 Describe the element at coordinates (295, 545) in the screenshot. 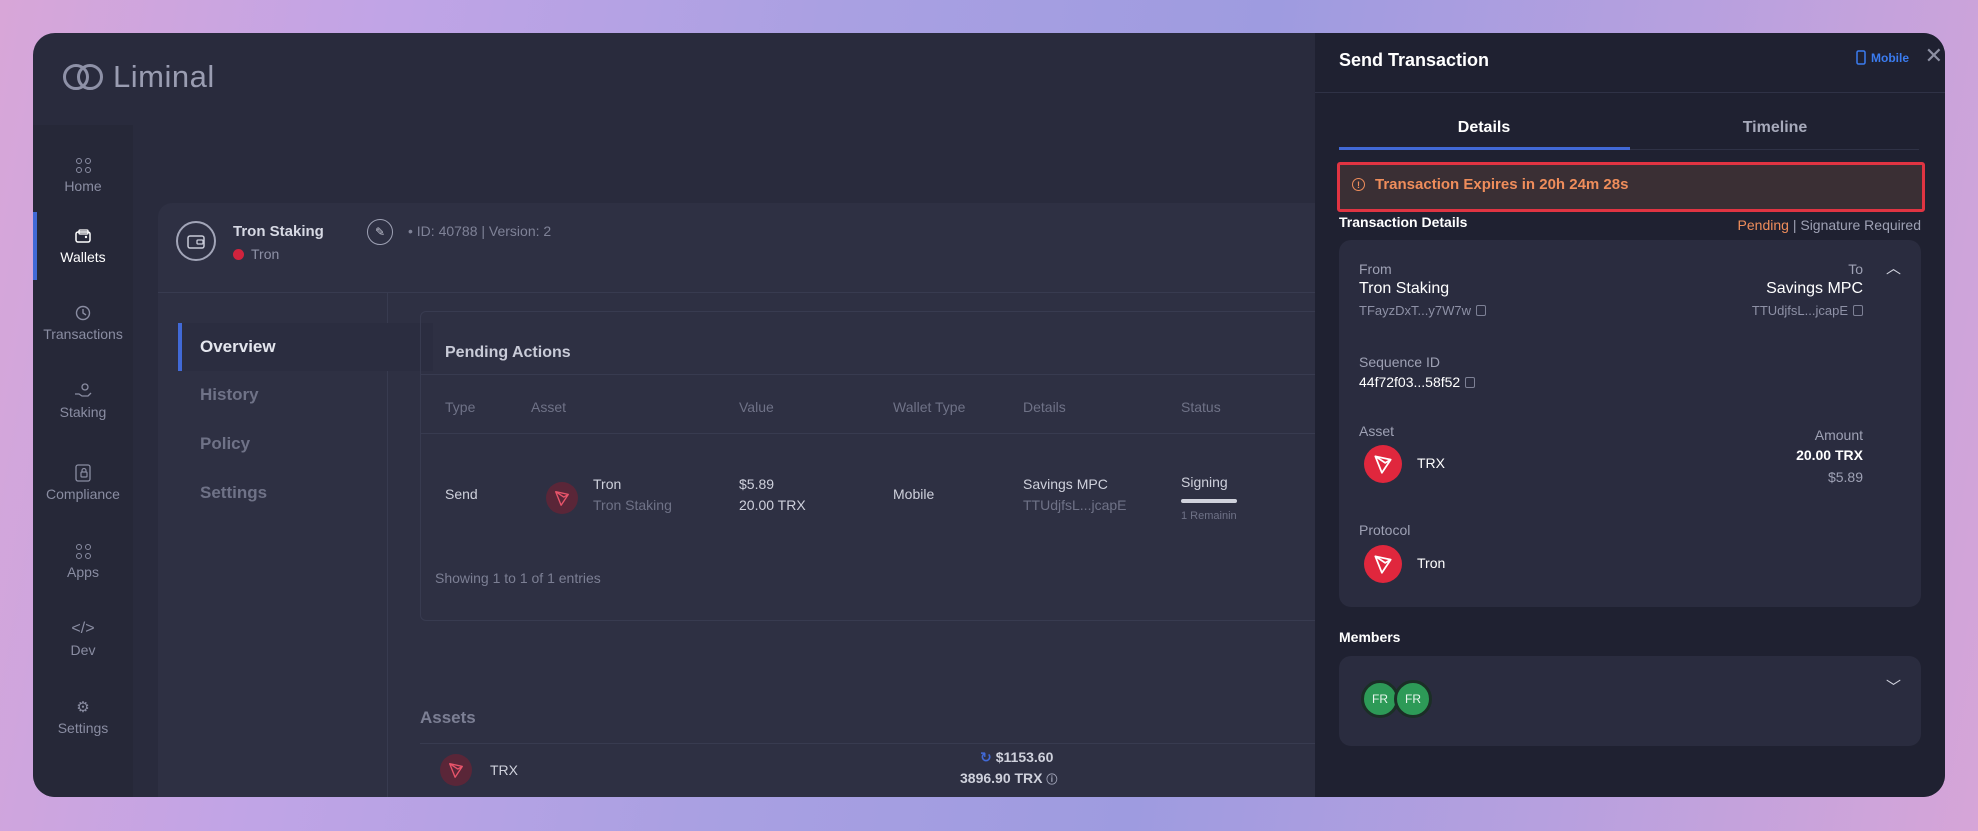

I see `wallet-subnav: Overview History Policy Settings` at that location.